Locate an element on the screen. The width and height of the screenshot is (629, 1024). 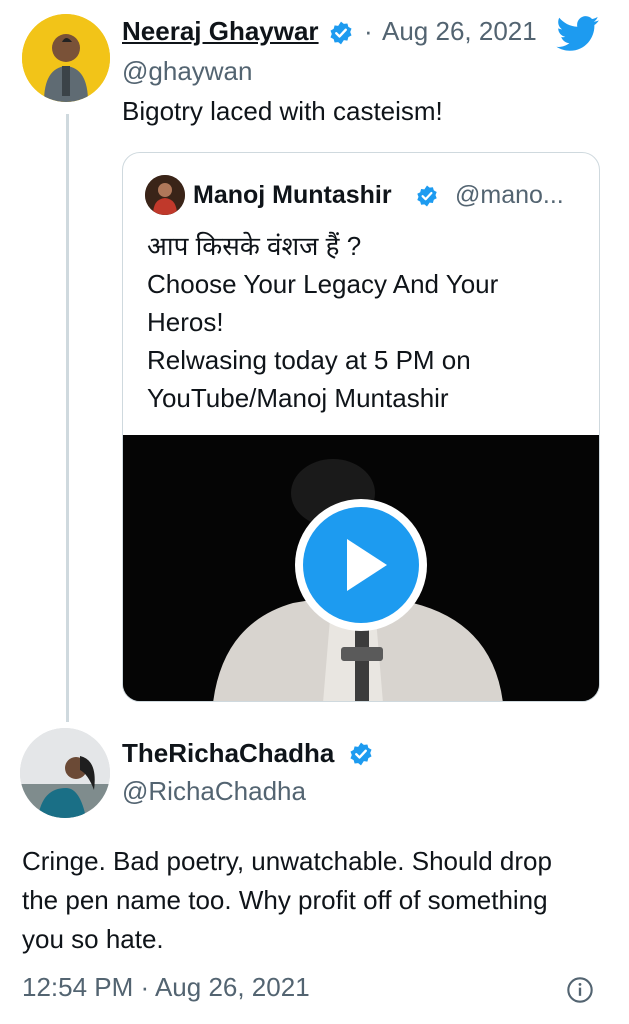
reply-text-line: you so hate. is located at coordinates (93, 939).